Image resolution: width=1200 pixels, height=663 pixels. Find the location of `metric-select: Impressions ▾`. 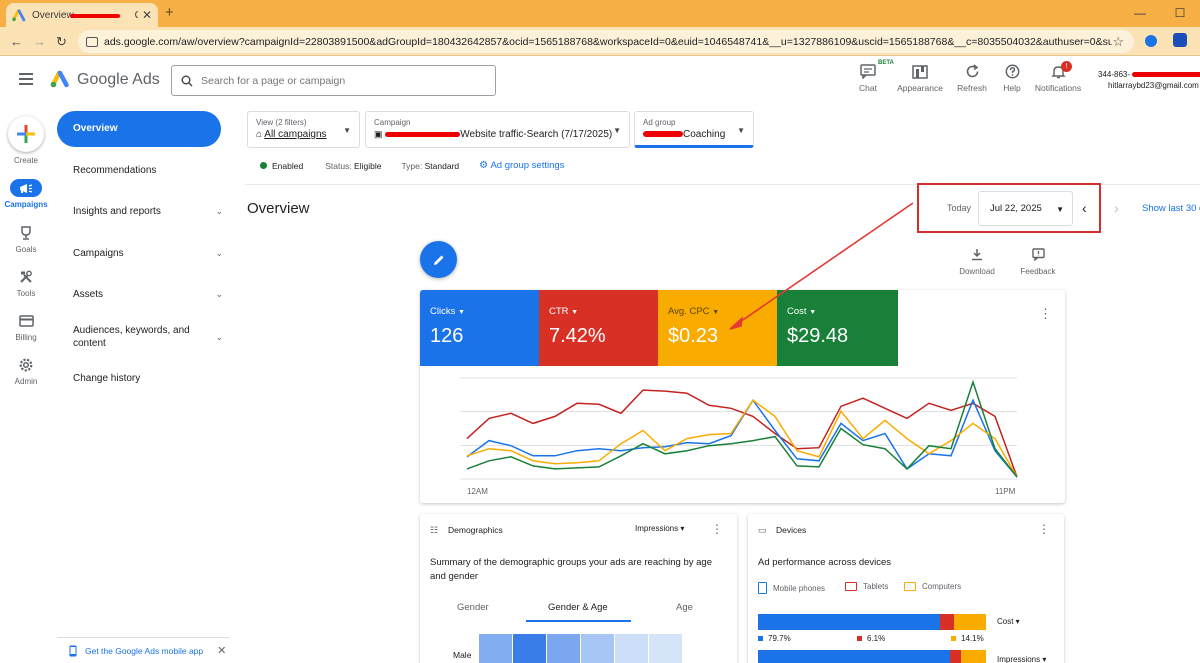

metric-select: Impressions ▾ is located at coordinates (659, 528).